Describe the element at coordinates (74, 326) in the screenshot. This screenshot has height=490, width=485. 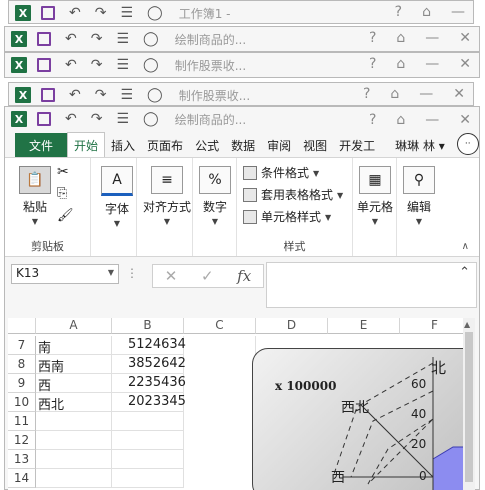
I see `column-header: A` at that location.